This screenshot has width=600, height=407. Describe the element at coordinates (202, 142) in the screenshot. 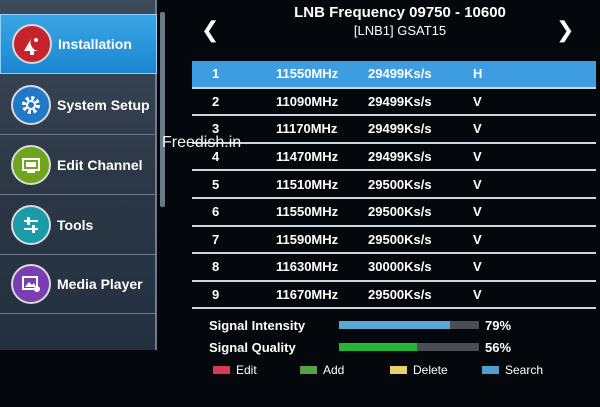

I see `watermark: Freedish.in` at that location.